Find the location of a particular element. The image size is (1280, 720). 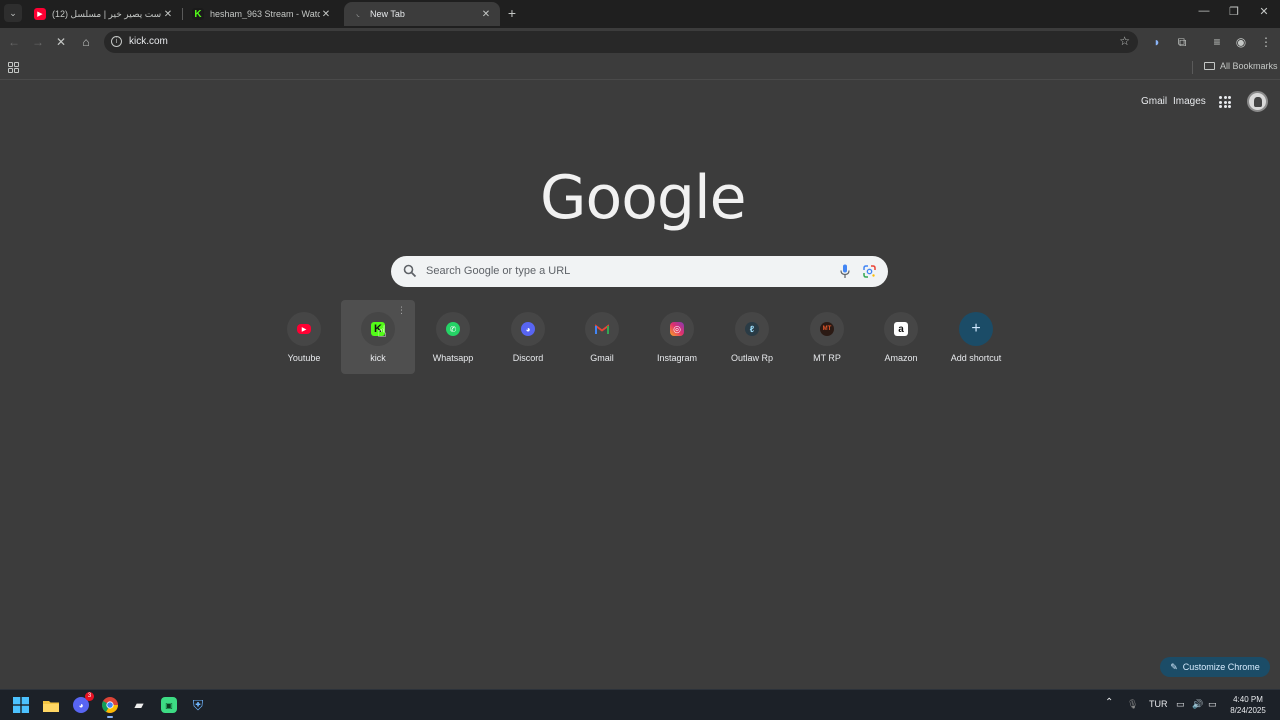

window-close-icon: ✕ is located at coordinates (1264, 11).